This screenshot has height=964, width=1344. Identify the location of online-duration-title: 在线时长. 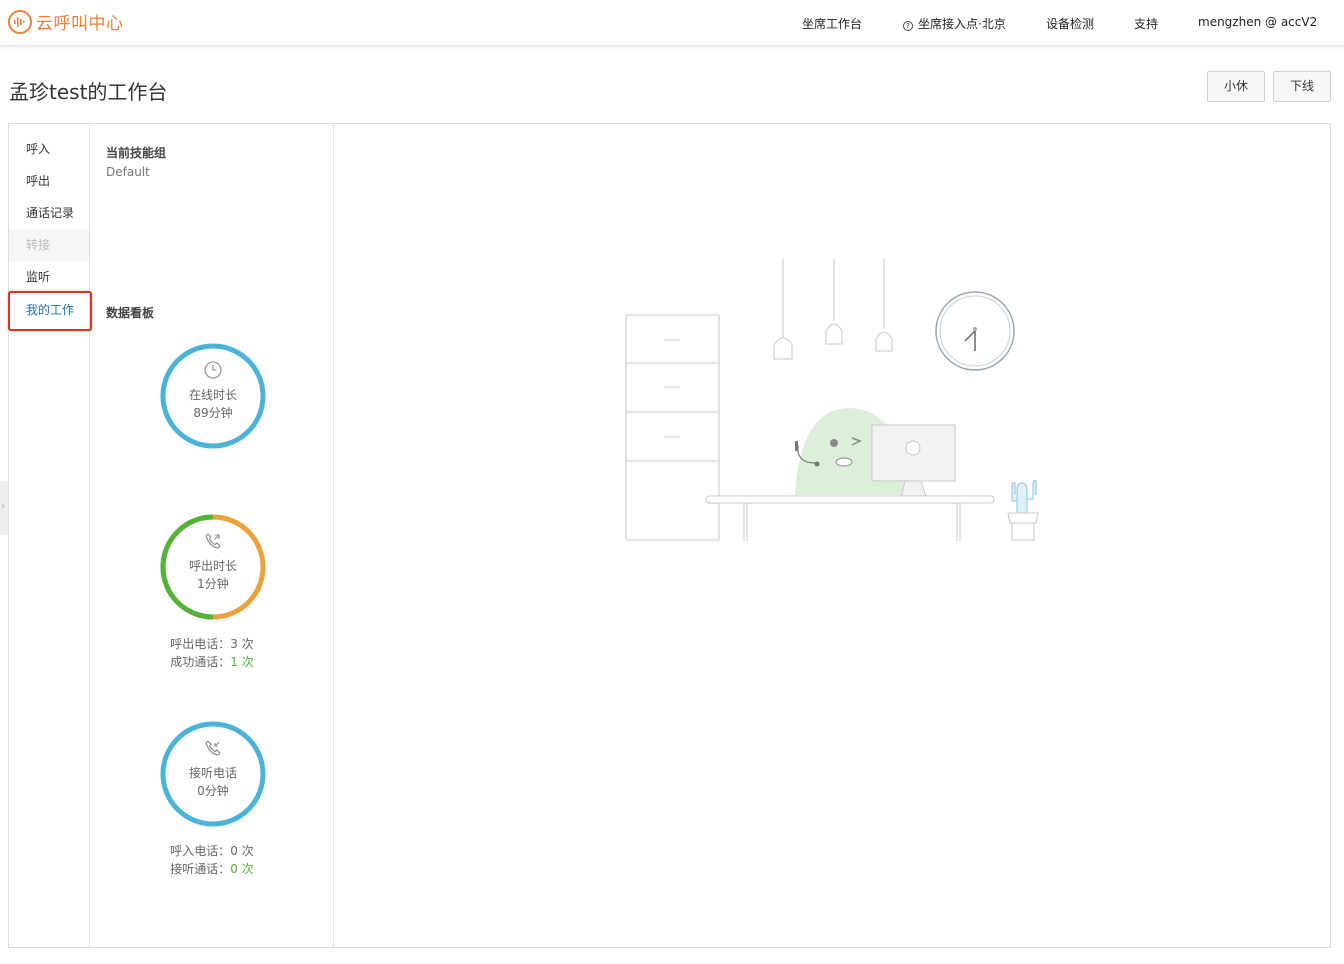
(212, 395).